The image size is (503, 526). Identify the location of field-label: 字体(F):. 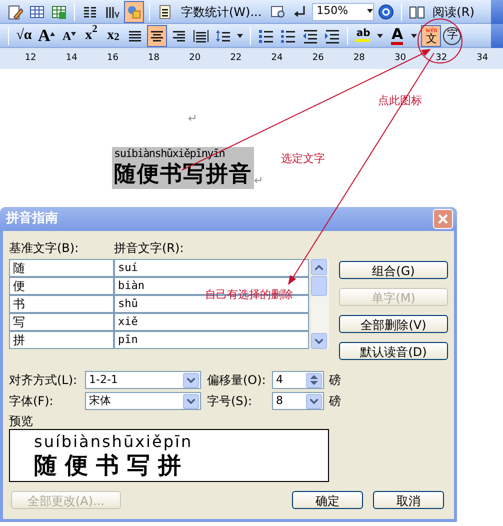
(31, 401).